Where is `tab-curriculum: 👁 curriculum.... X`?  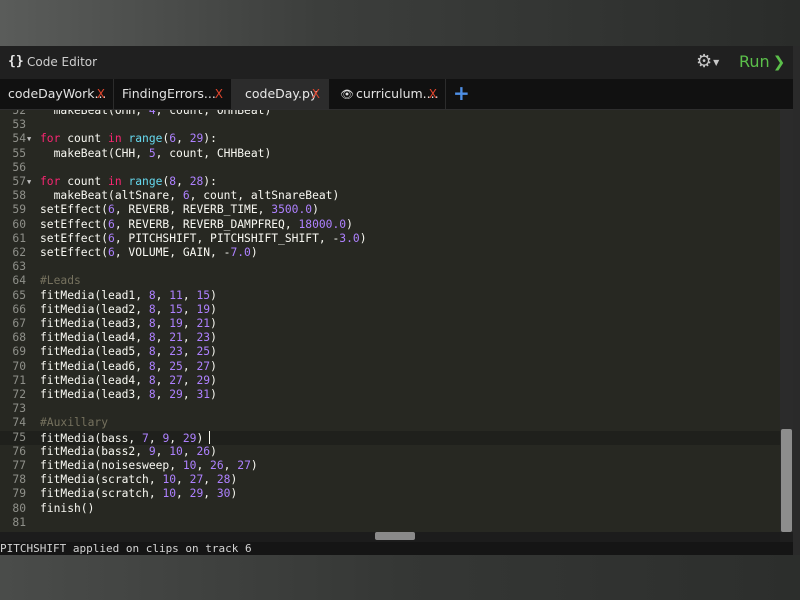
tab-curriculum: 👁 curriculum.... X is located at coordinates (387, 94).